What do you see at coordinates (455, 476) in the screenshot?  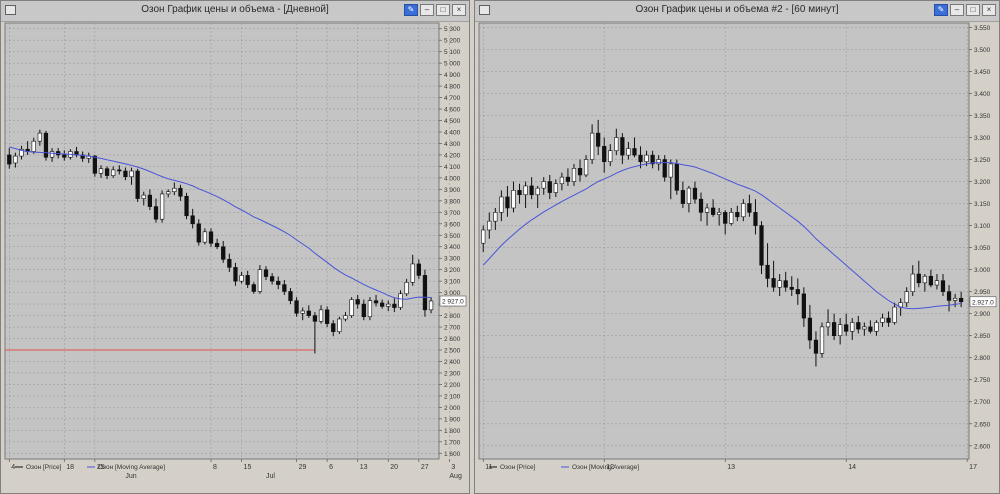 I see `x-month-label: Aug` at bounding box center [455, 476].